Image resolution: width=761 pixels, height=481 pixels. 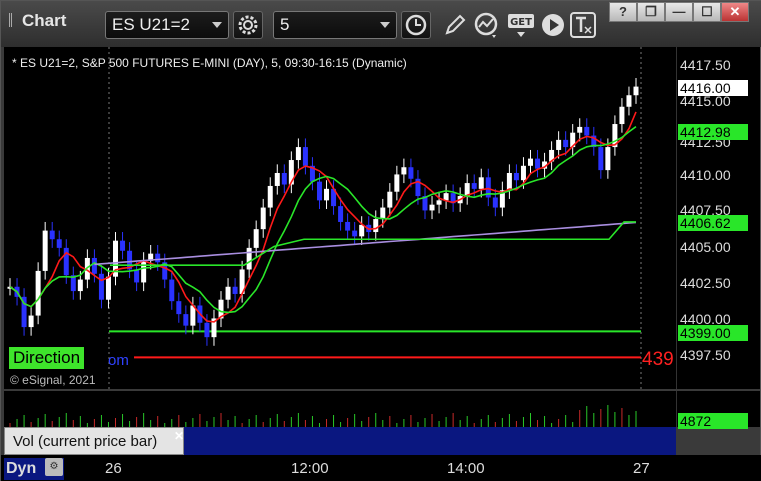 I want to click on maximize-button: ☐, so click(x=707, y=12).